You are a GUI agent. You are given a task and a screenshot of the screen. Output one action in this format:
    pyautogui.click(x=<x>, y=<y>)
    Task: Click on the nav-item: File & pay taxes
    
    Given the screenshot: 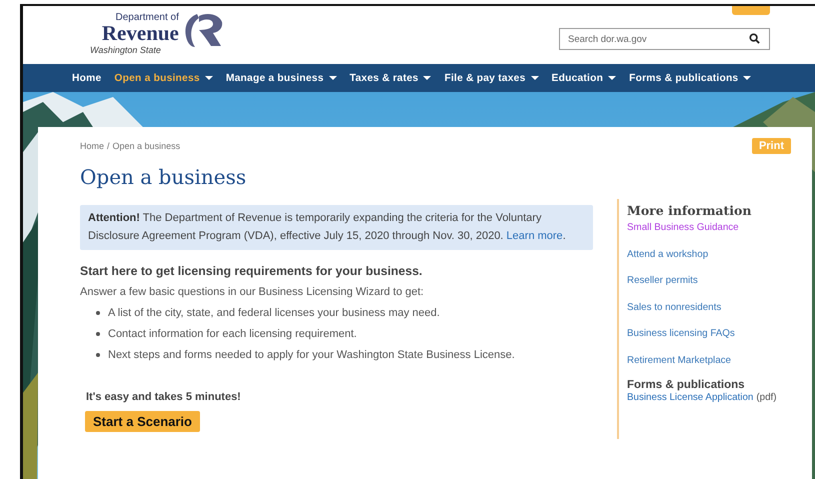 What is the action you would take?
    pyautogui.click(x=491, y=78)
    